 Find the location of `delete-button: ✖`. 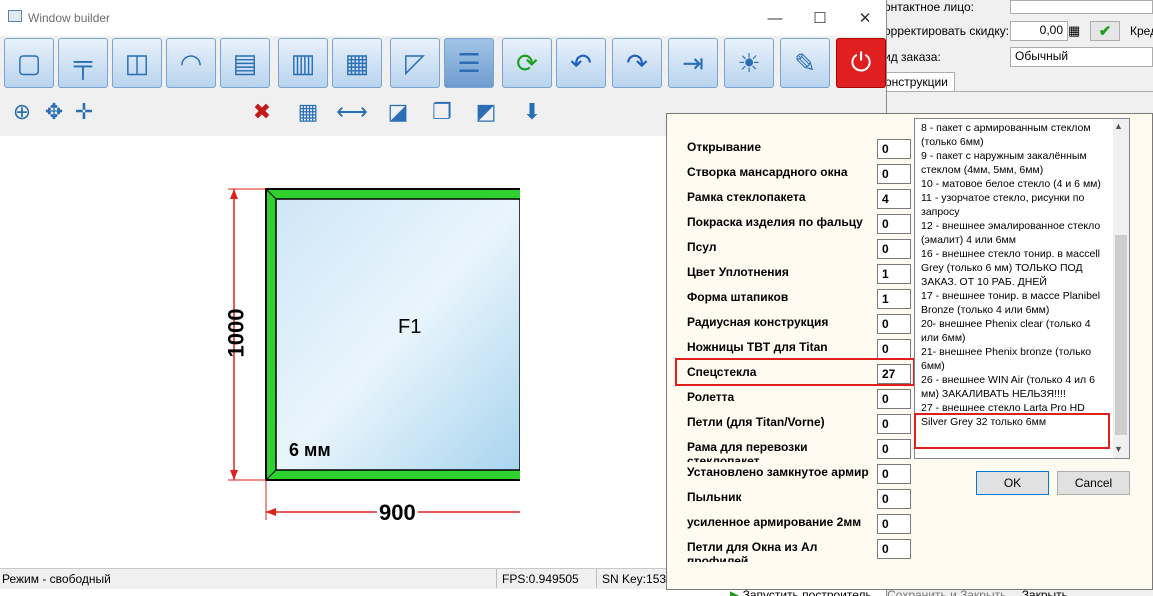

delete-button: ✖ is located at coordinates (262, 112).